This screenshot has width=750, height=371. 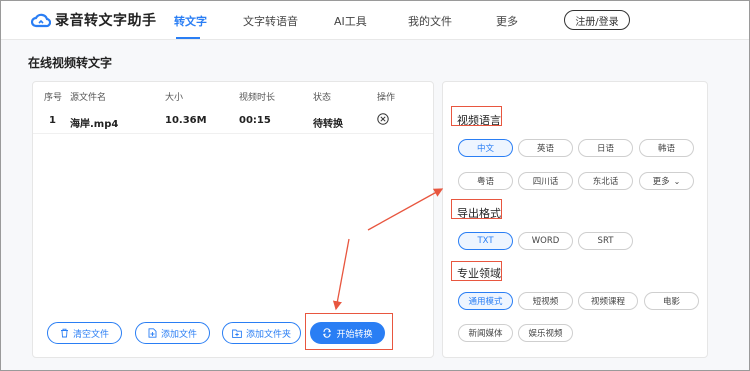 I want to click on clear-files-button: 清空文件, so click(x=84, y=333).